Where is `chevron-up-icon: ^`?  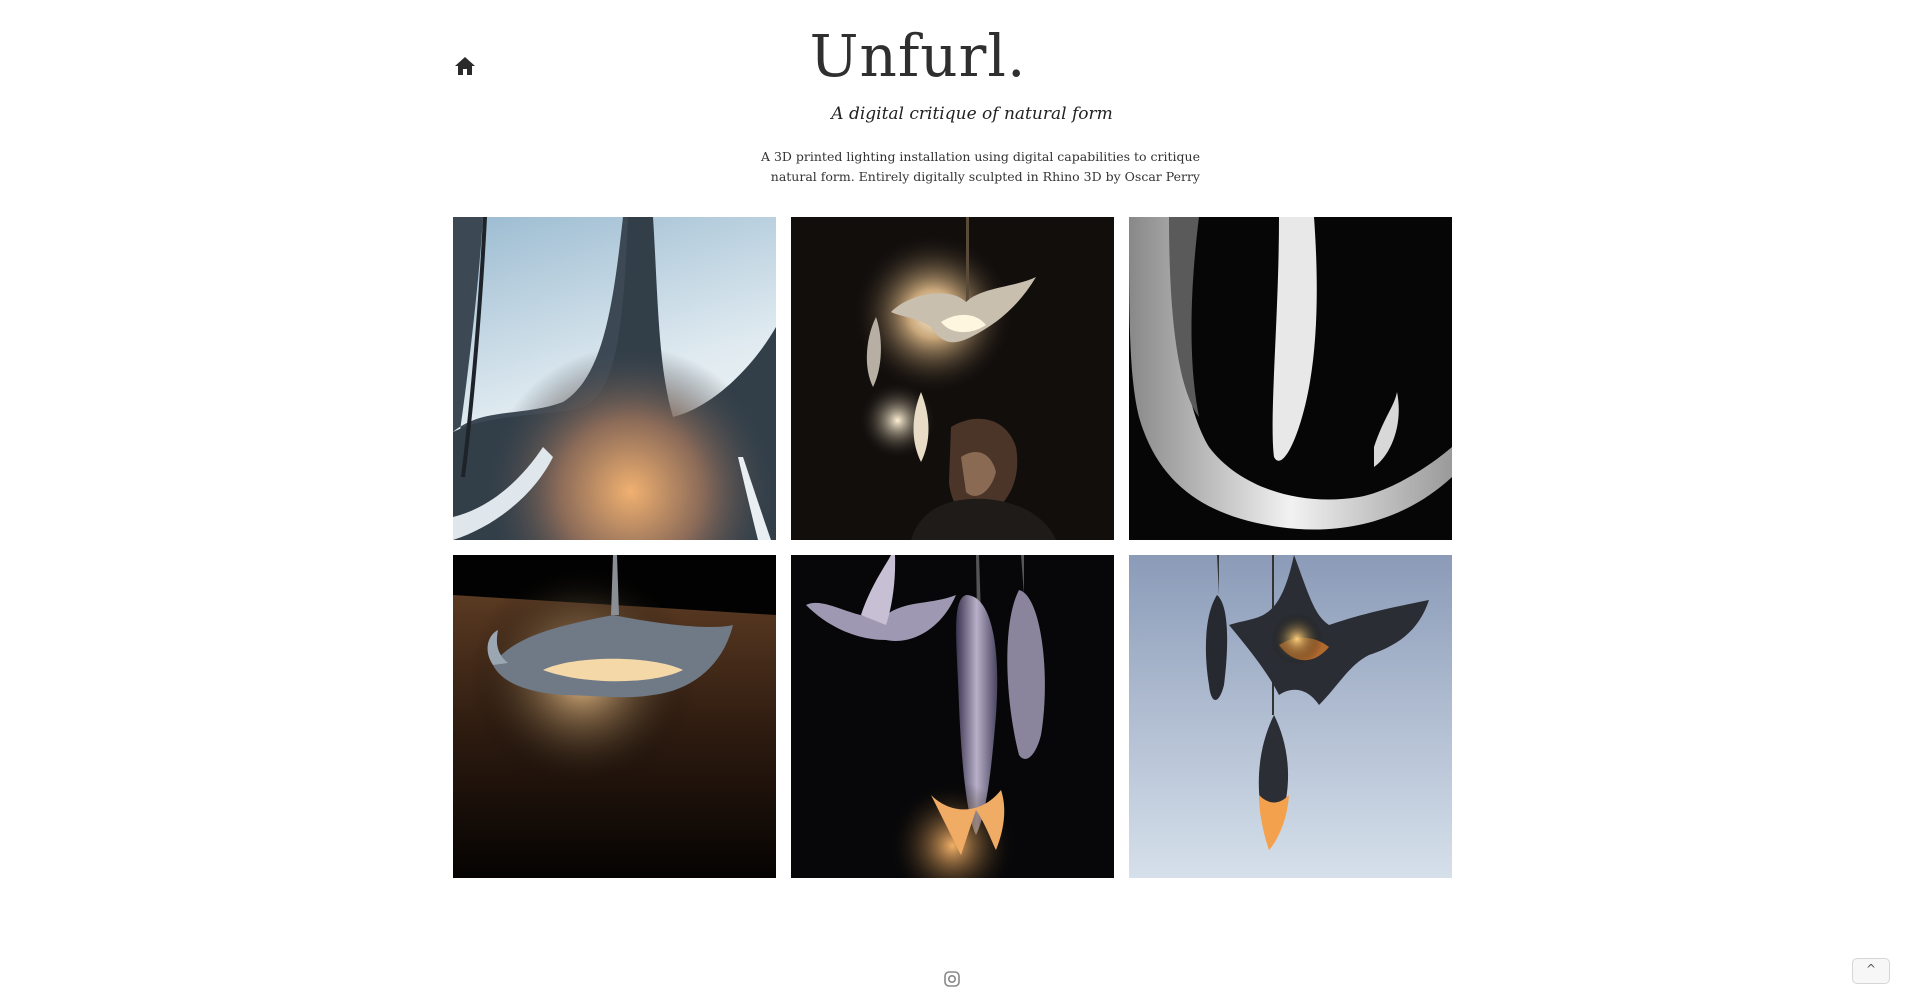
chevron-up-icon: ^ is located at coordinates (1871, 969).